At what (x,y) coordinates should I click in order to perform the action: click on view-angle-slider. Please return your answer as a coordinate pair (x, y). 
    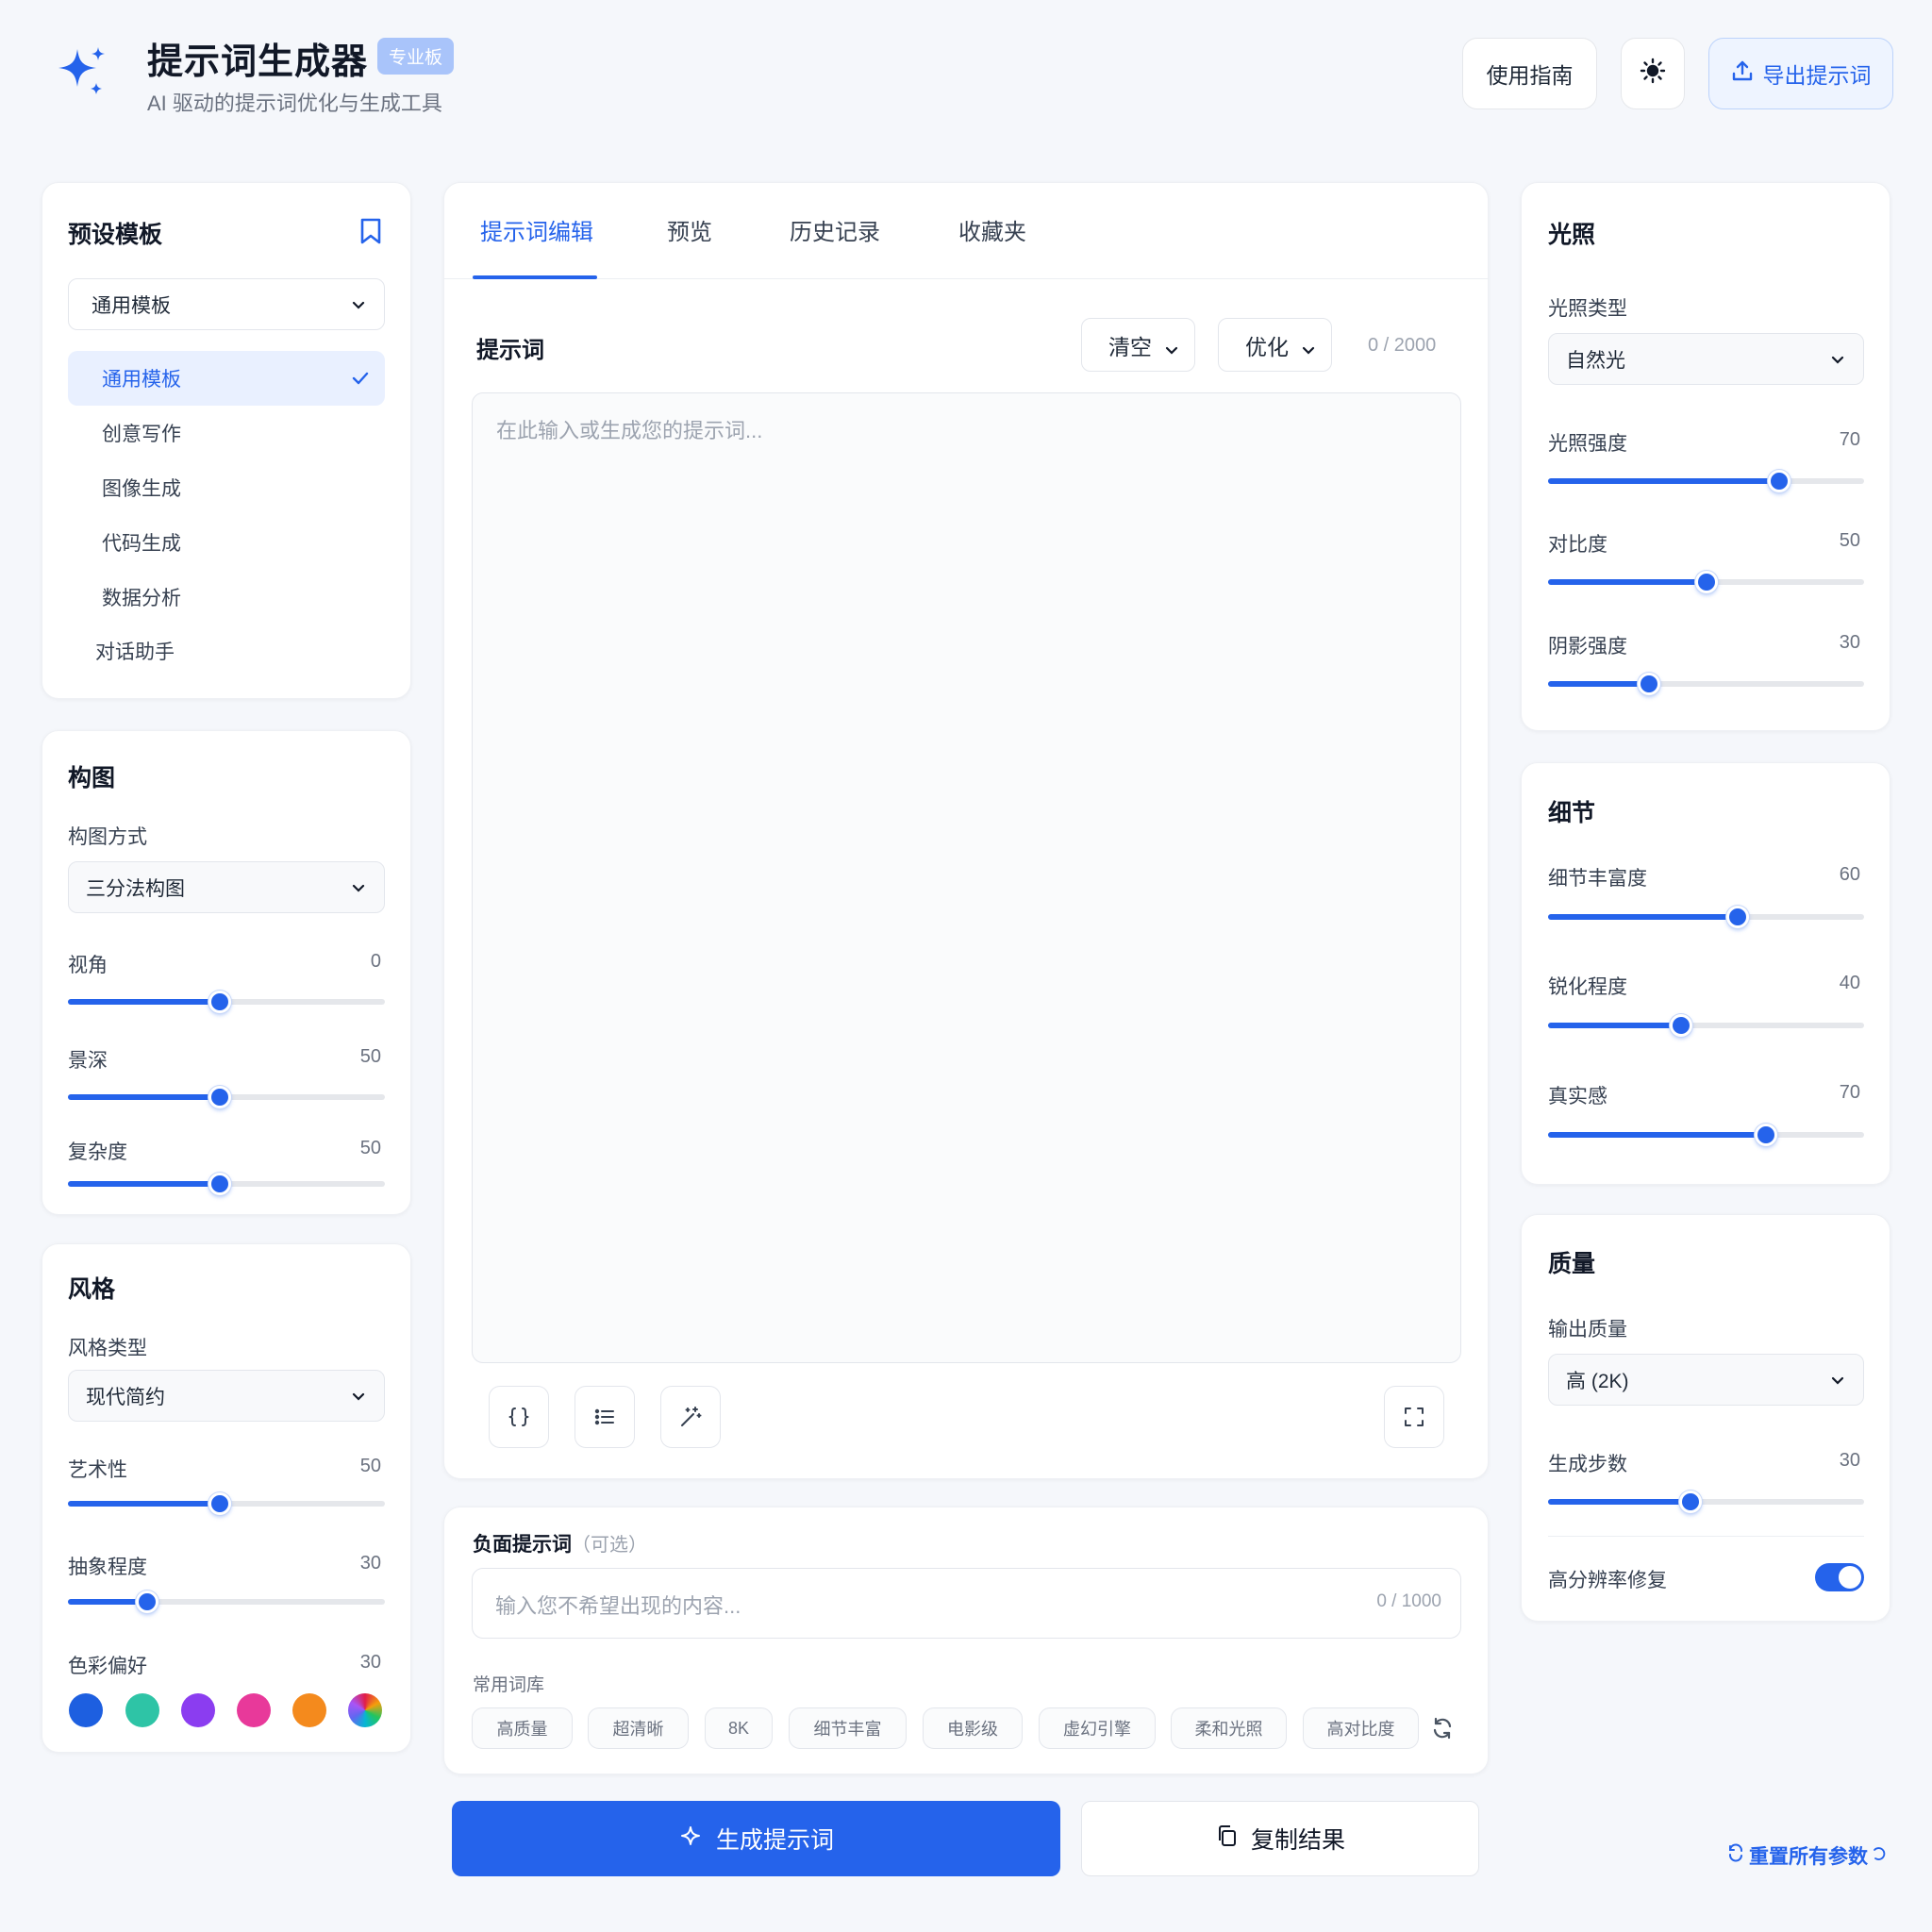
    Looking at the image, I should click on (227, 1002).